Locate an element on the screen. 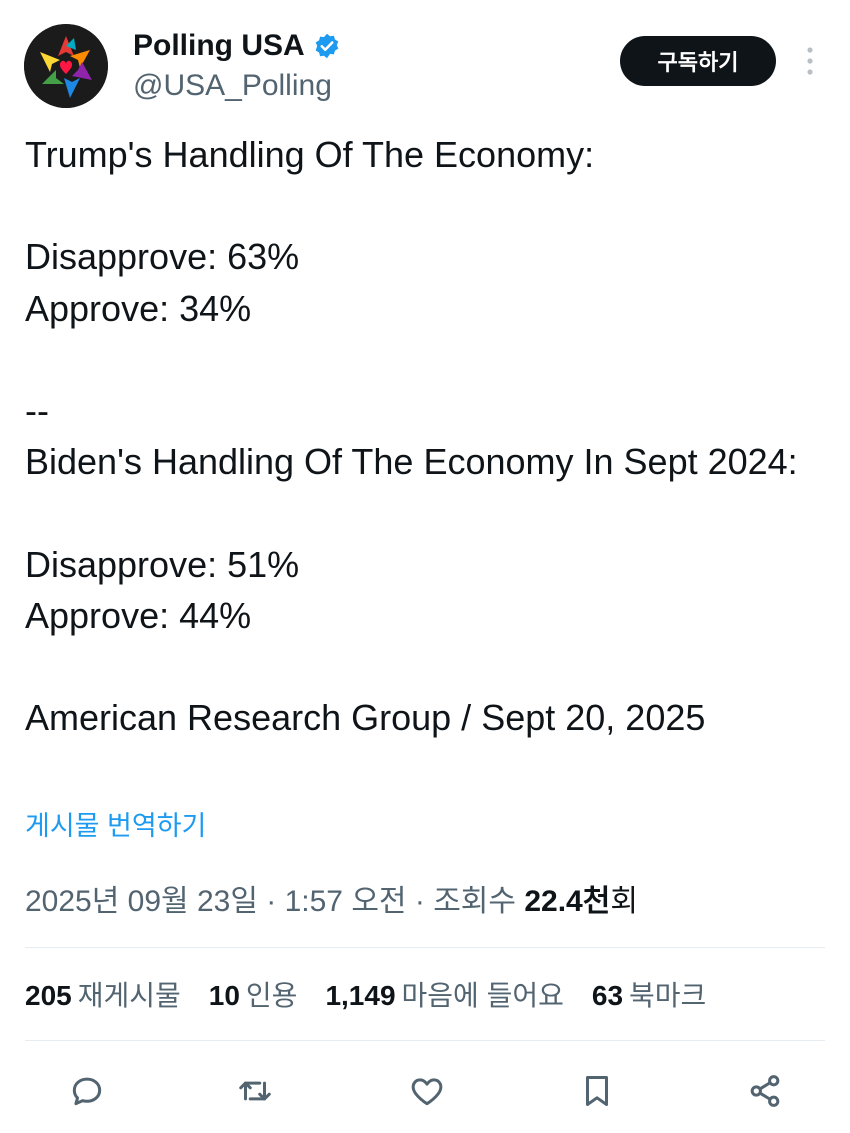 The height and width of the screenshot is (1133, 850). share-button is located at coordinates (765, 1091).